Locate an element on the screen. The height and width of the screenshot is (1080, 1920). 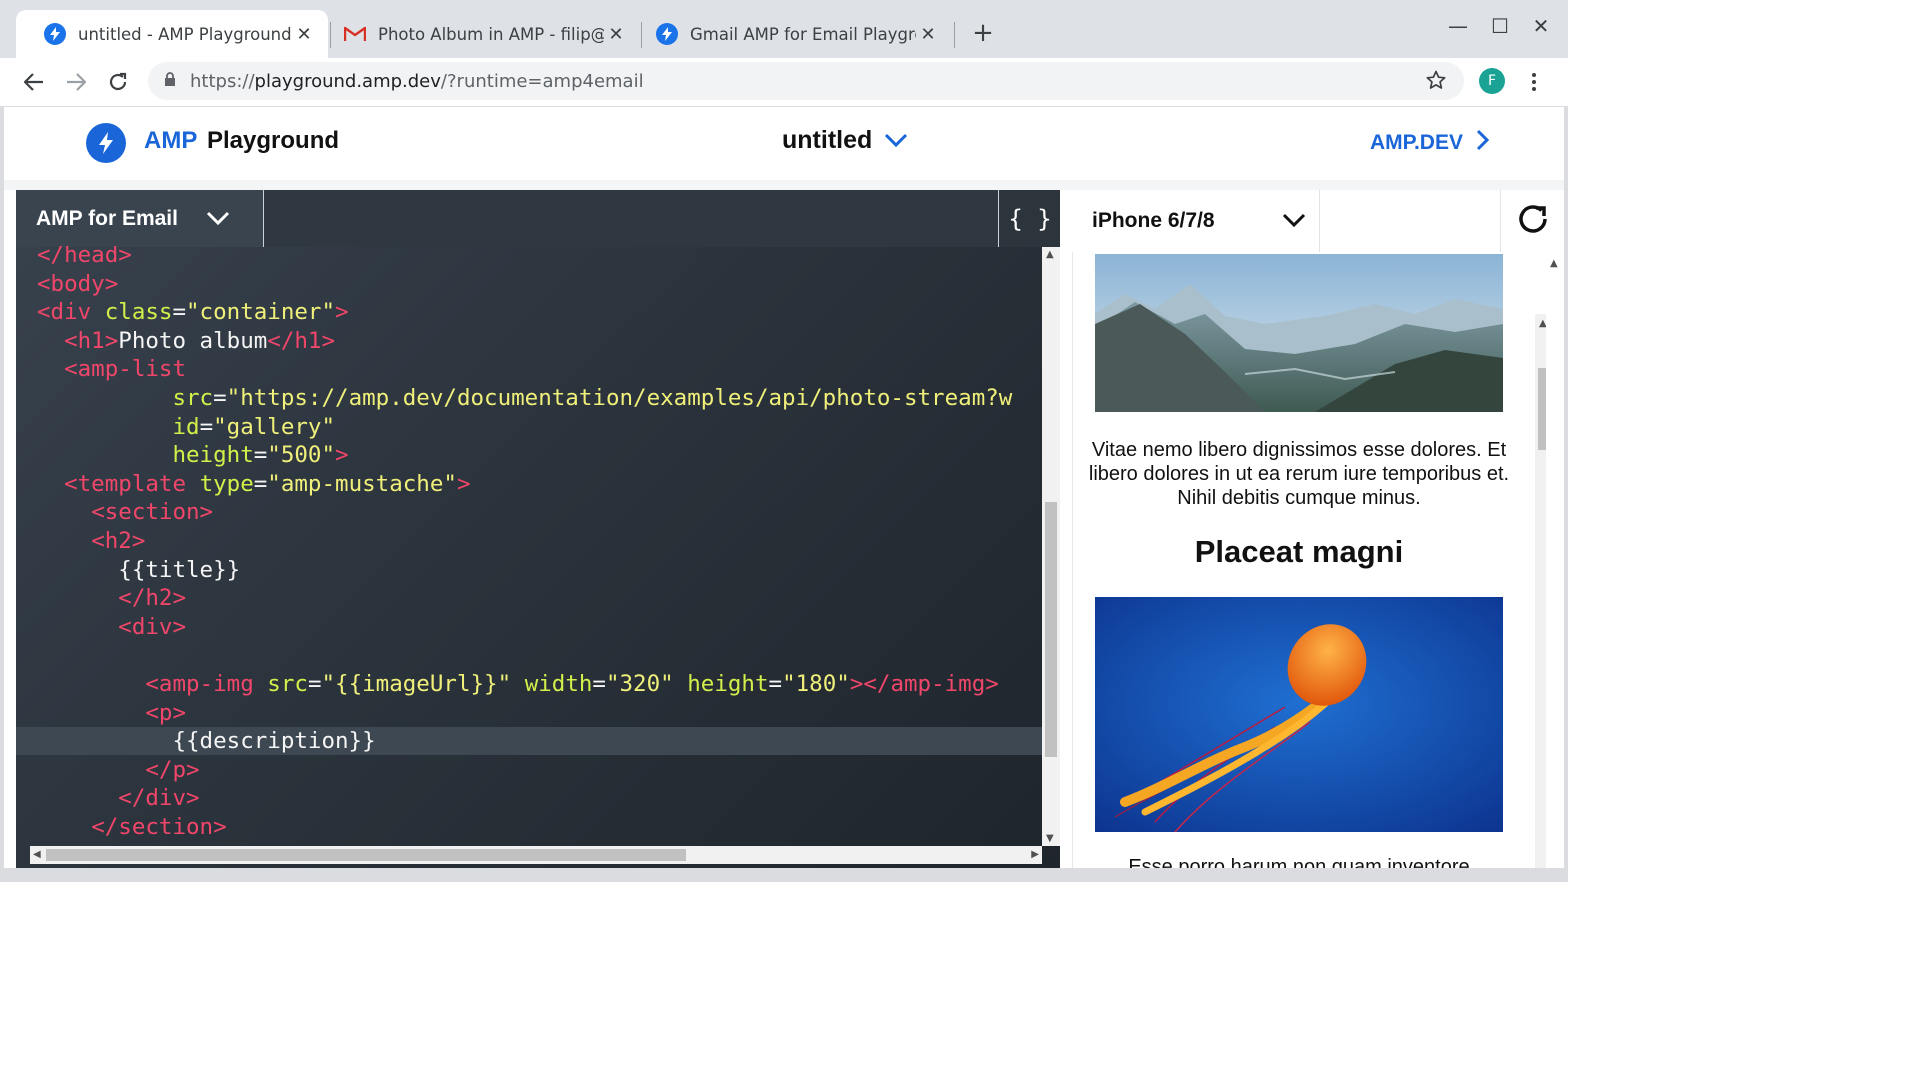
code-token: </p> is located at coordinates (172, 769).